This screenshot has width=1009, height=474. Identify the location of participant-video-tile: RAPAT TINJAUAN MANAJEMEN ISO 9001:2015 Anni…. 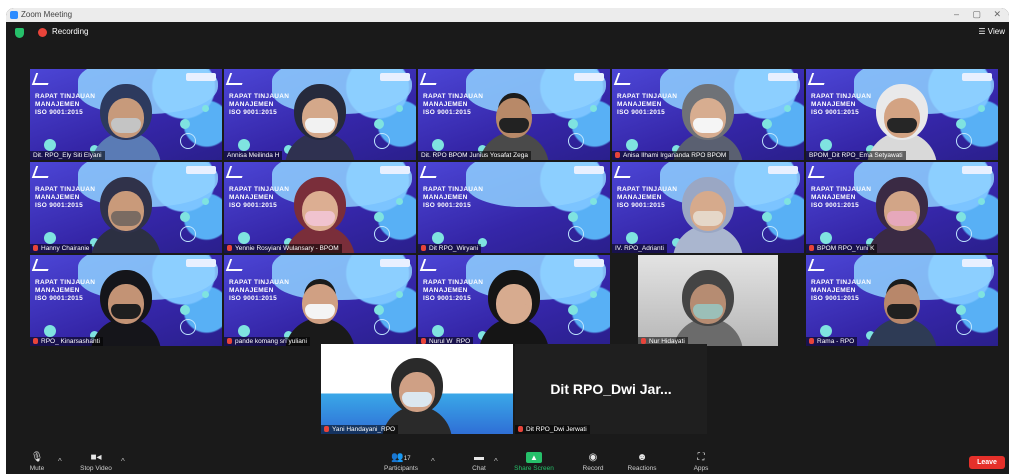
(320, 114).